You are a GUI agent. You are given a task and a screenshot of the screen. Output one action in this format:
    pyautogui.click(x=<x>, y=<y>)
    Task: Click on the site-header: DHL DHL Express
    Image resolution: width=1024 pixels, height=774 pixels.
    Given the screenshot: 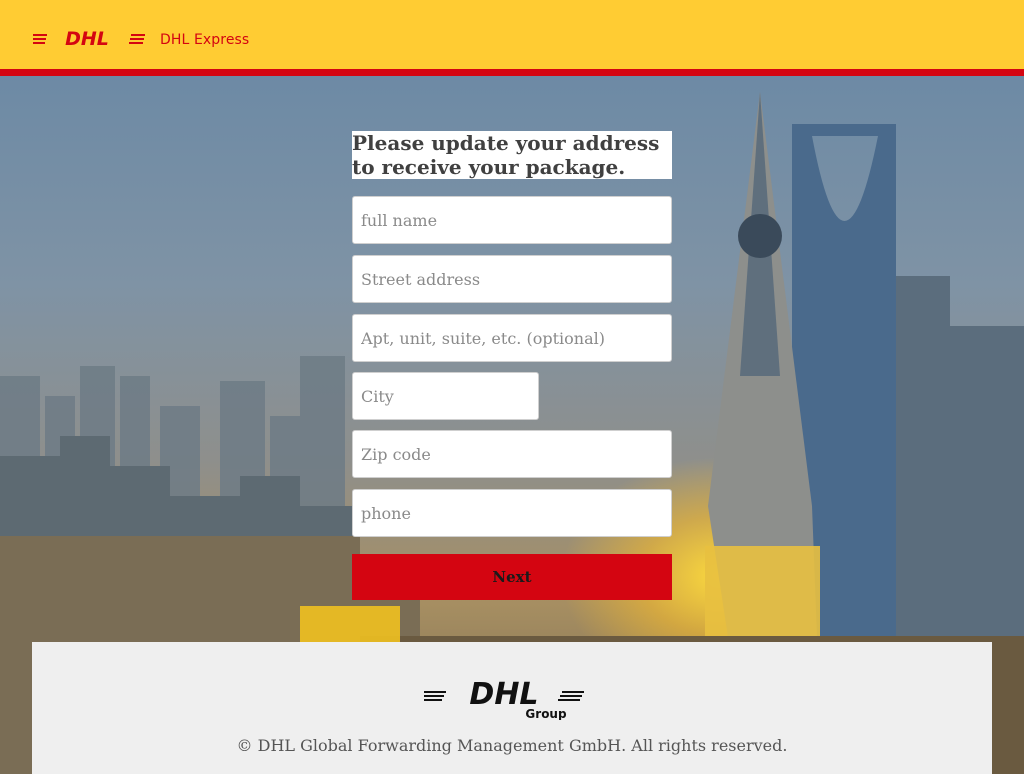 What is the action you would take?
    pyautogui.click(x=512, y=34)
    